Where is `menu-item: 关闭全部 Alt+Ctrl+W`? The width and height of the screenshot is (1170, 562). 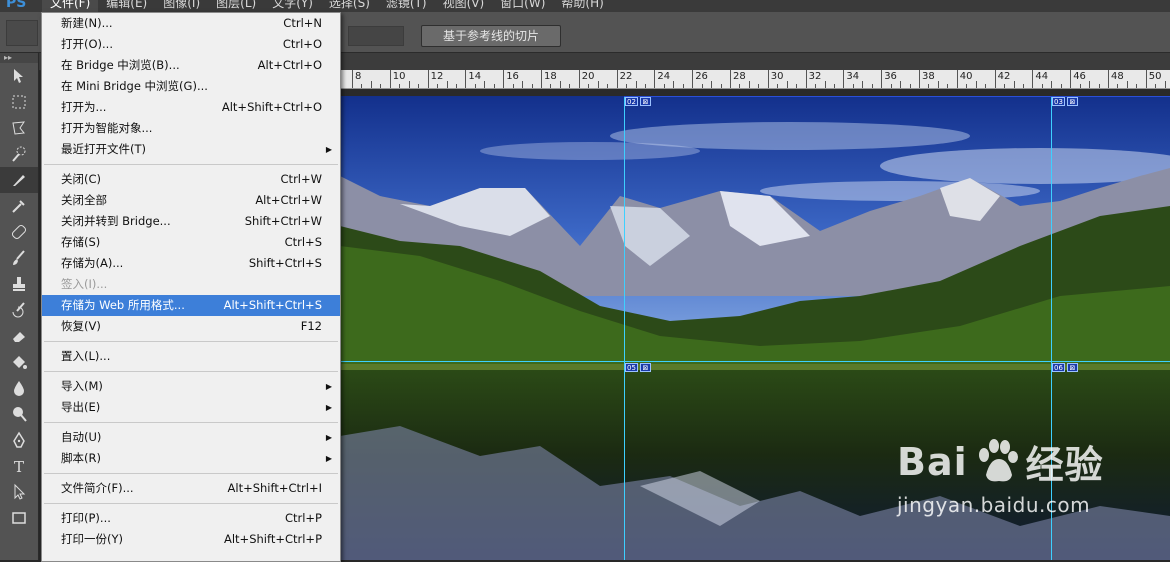 menu-item: 关闭全部 Alt+Ctrl+W is located at coordinates (191, 200).